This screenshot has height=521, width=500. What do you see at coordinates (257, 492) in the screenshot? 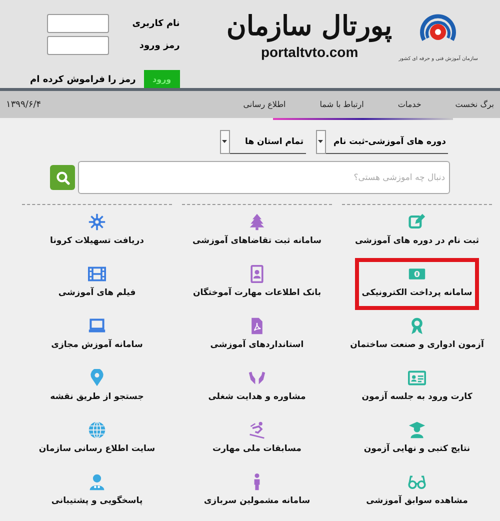
I see `service-item: سامانه مشمولین سربازی` at bounding box center [257, 492].